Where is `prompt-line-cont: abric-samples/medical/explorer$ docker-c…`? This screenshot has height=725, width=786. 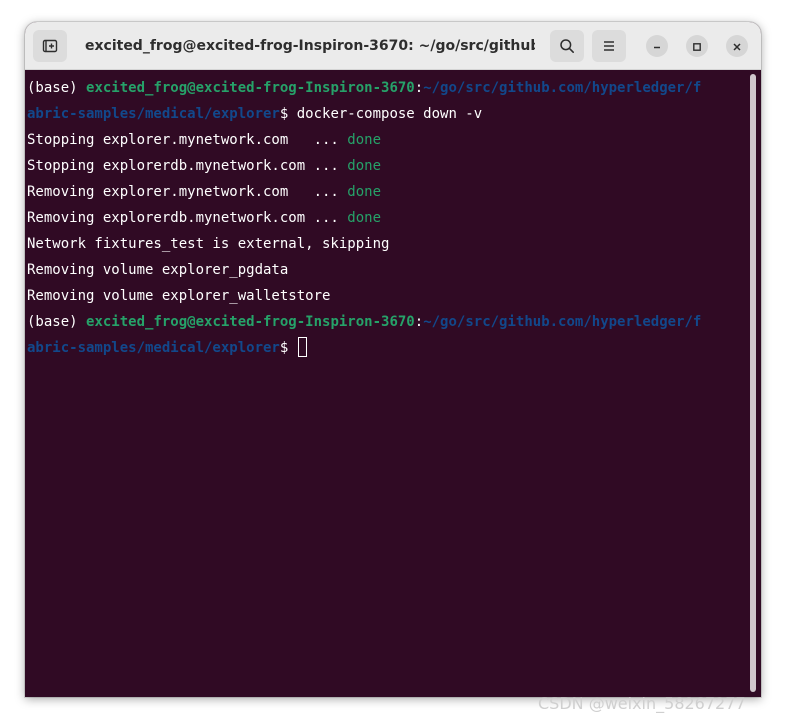 prompt-line-cont: abric-samples/medical/explorer$ docker-c… is located at coordinates (387, 114).